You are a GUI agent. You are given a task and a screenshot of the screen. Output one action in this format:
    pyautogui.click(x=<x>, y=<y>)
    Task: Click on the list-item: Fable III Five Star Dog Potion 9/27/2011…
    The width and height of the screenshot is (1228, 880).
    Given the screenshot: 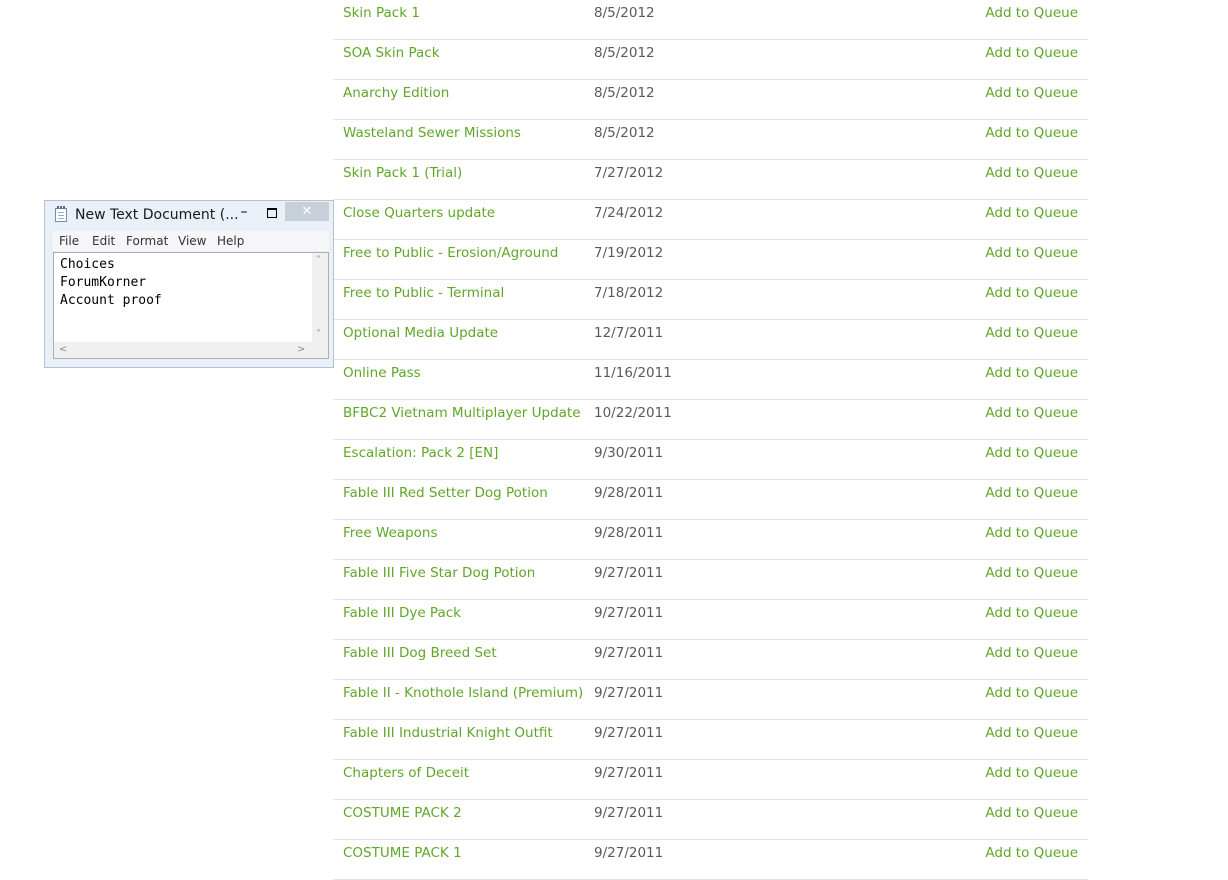 What is the action you would take?
    pyautogui.click(x=710, y=580)
    